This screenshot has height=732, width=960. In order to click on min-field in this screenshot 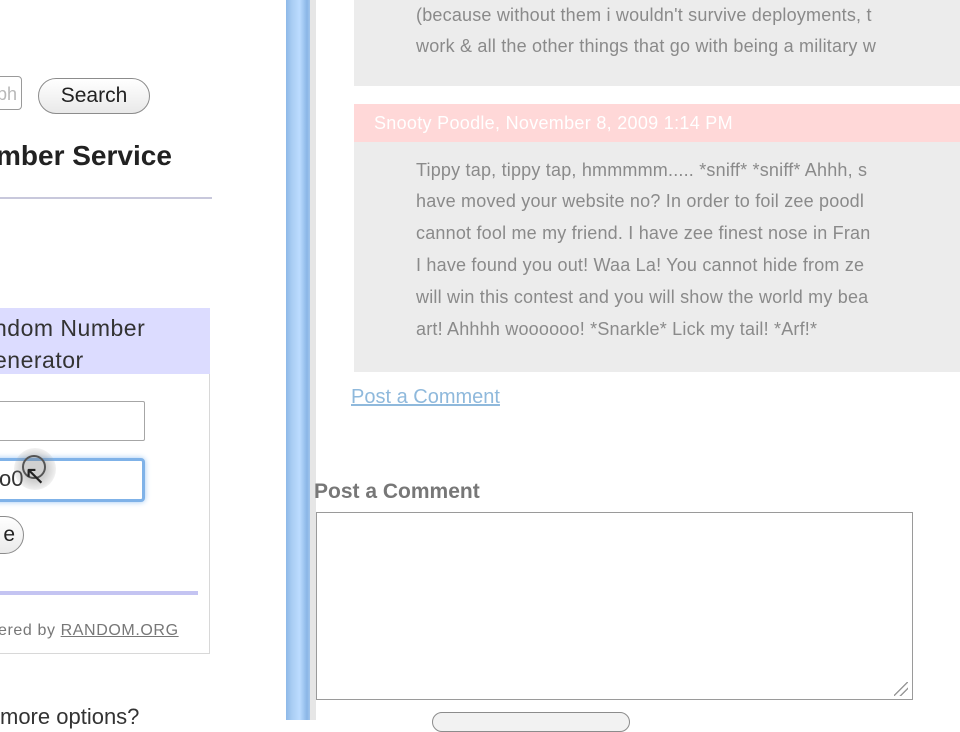, I will do `click(72, 421)`.